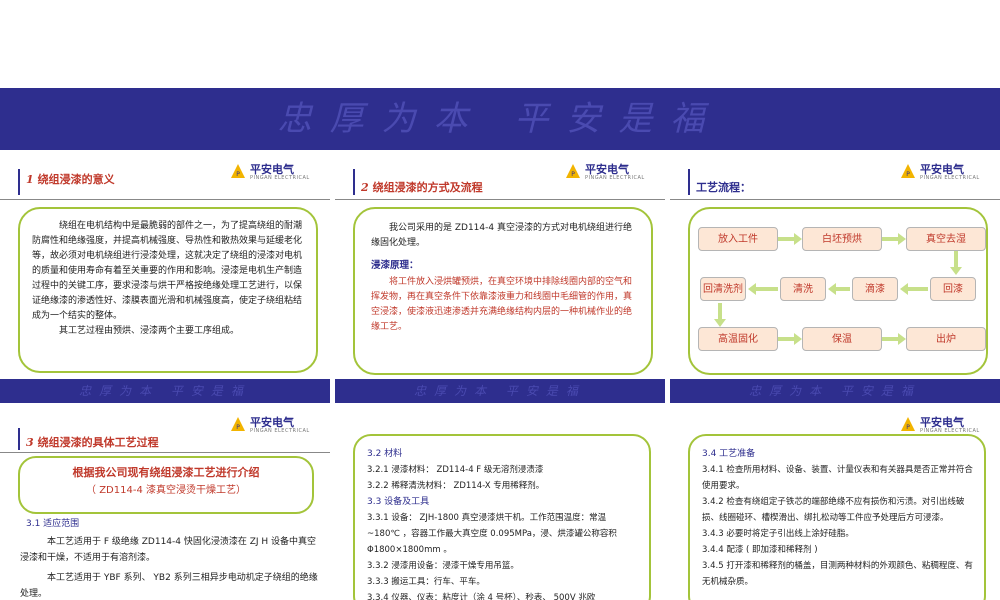 The width and height of the screenshot is (1000, 600). What do you see at coordinates (455, 470) in the screenshot?
I see `list-item: 3.2.1 浸漆材料： ZD114-4 F 级无溶剂浸渍漆` at bounding box center [455, 470].